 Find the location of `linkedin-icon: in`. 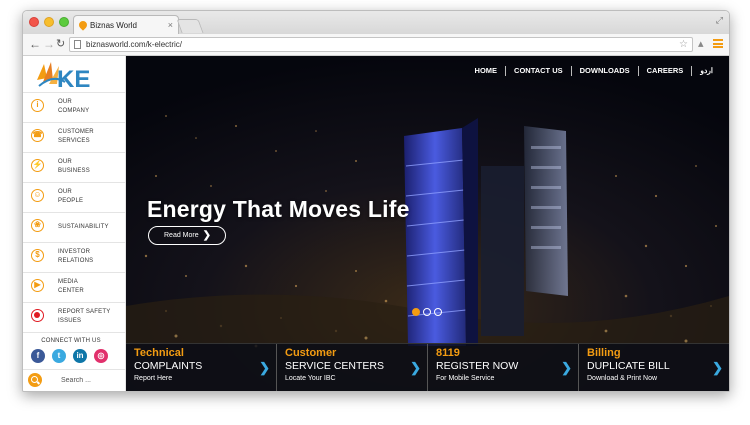

linkedin-icon: in is located at coordinates (80, 356).